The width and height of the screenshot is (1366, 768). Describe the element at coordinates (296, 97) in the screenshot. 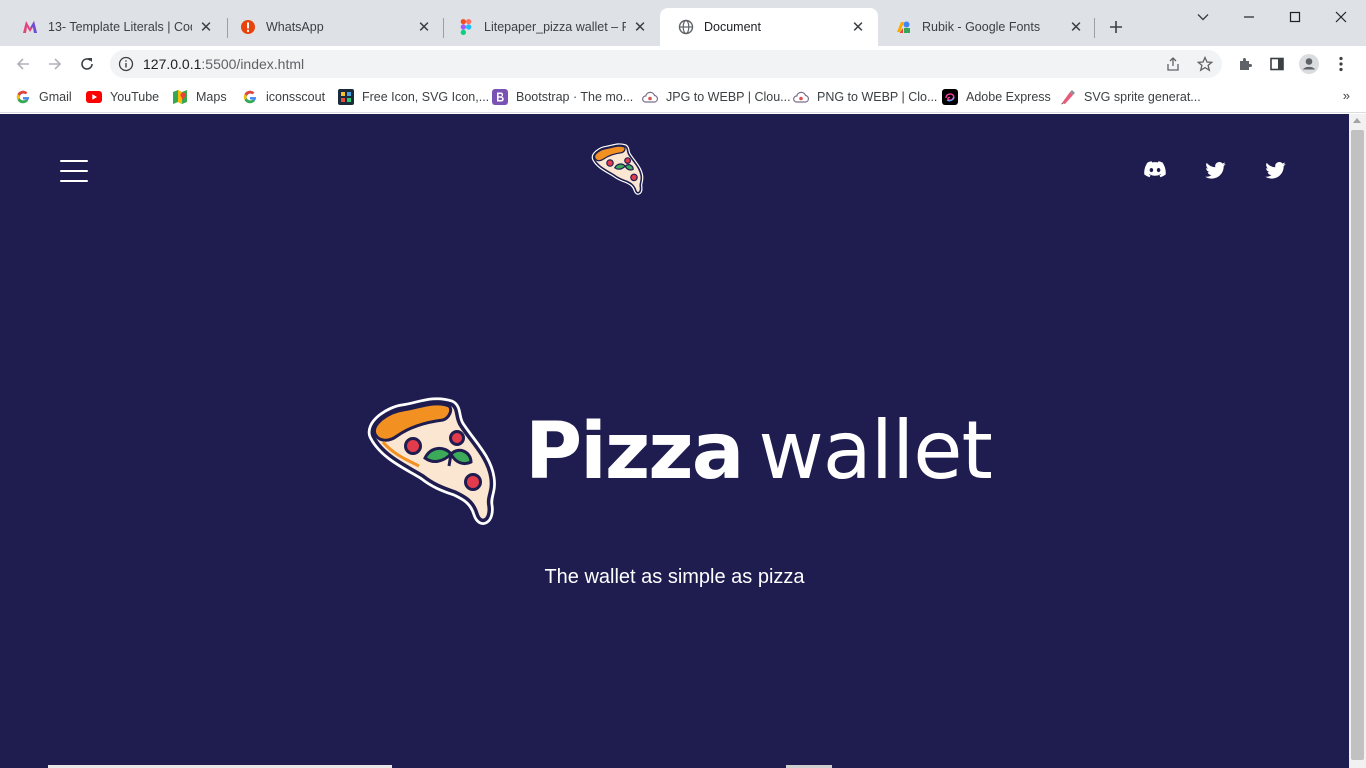

I see `bookmark-label: iconsscout` at that location.